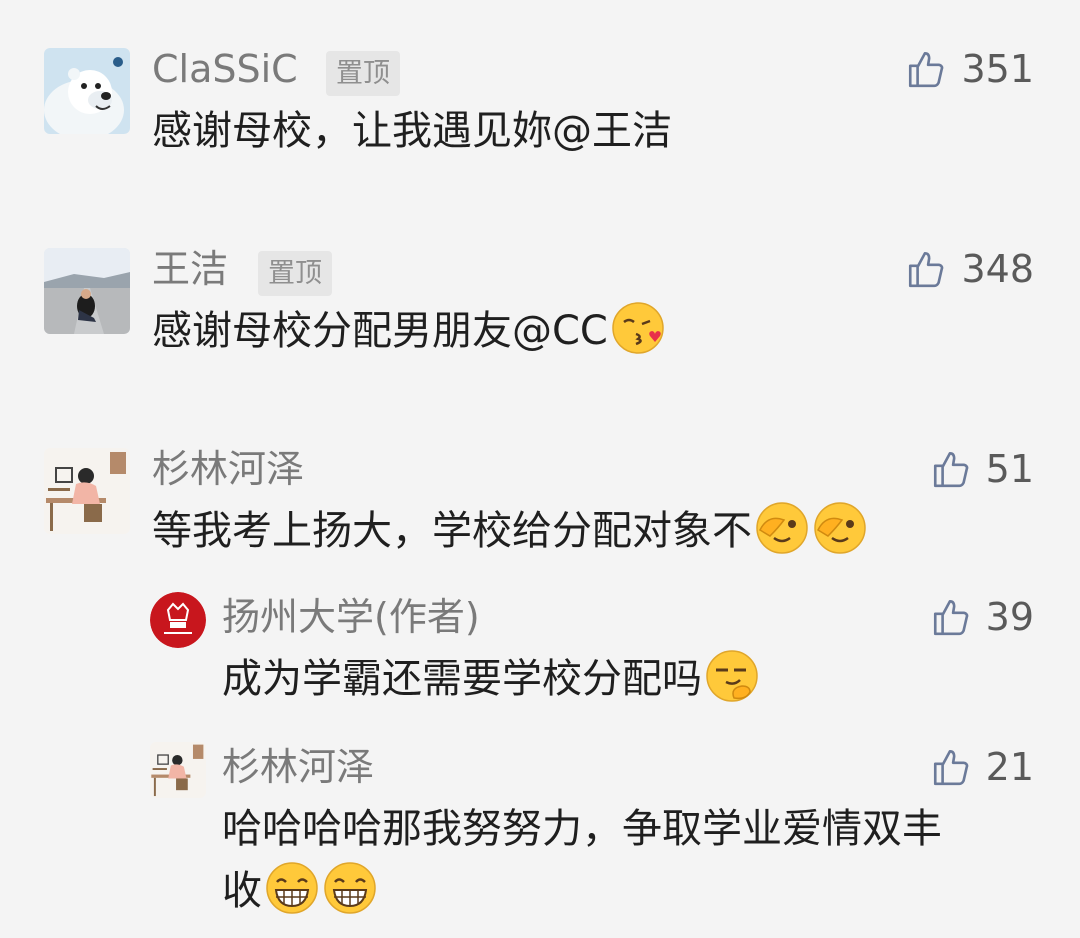  Describe the element at coordinates (638, 328) in the screenshot. I see `kissing-emoji` at that location.